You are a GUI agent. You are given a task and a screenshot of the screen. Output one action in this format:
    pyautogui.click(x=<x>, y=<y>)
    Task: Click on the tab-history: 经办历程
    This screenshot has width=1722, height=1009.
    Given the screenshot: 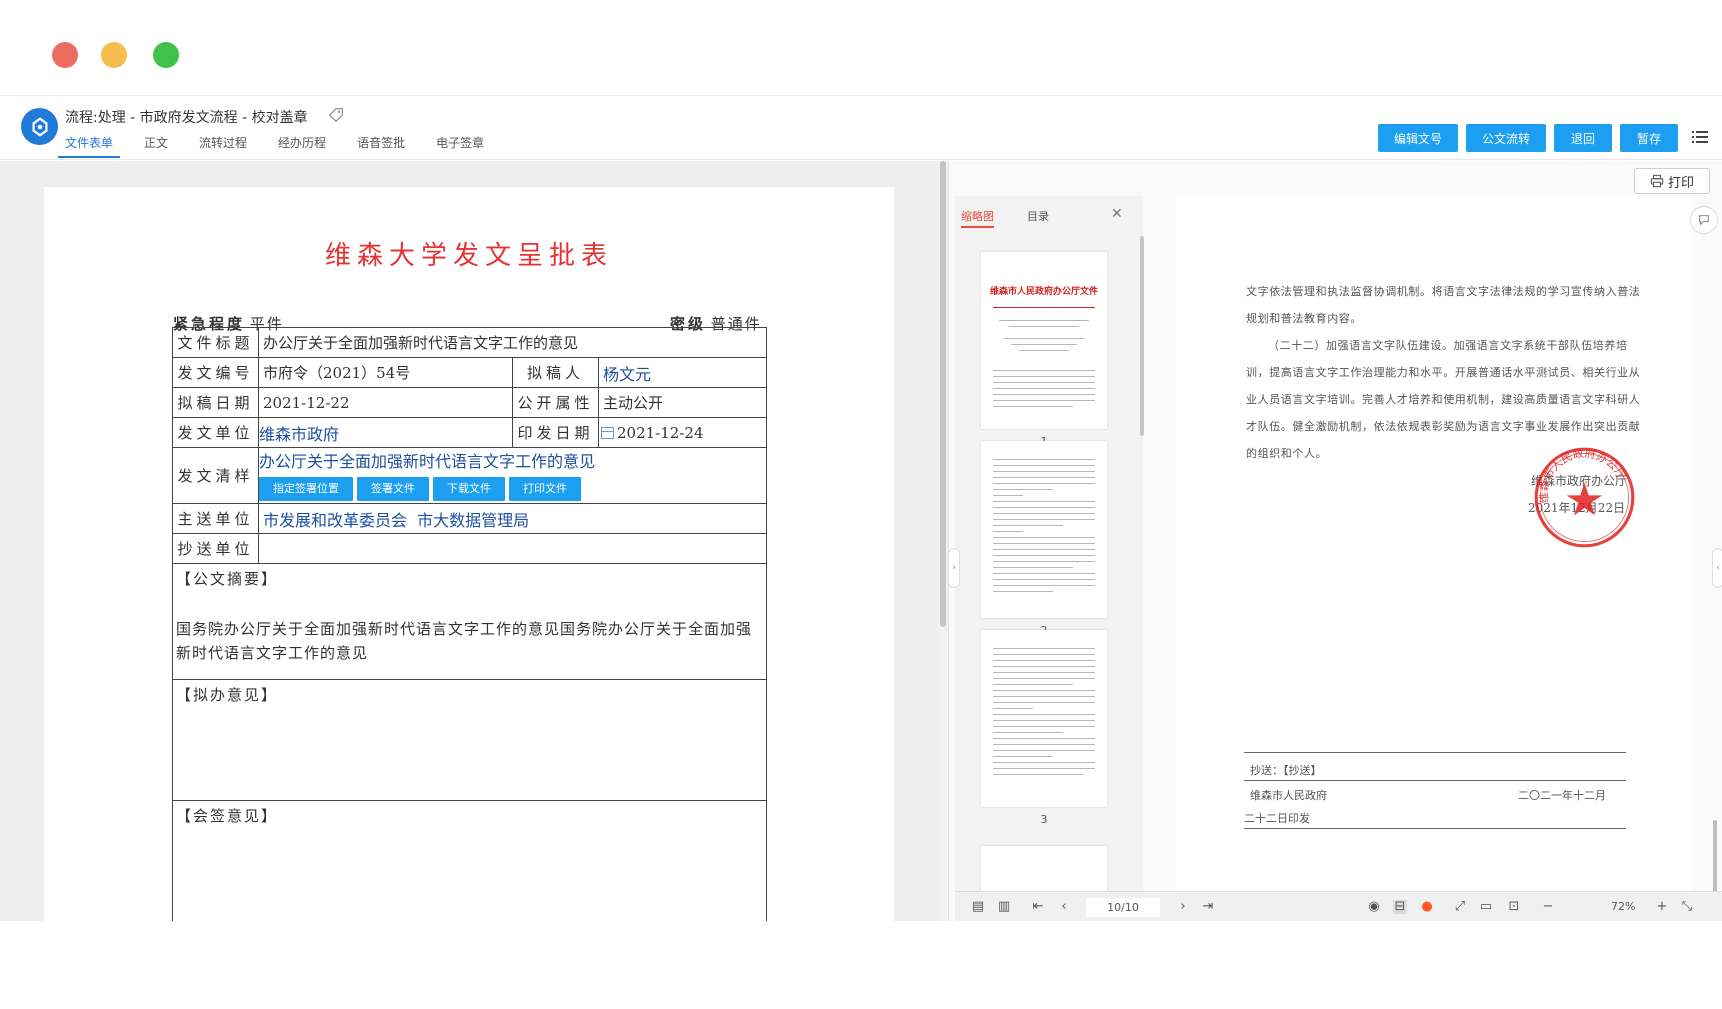 What is the action you would take?
    pyautogui.click(x=302, y=146)
    